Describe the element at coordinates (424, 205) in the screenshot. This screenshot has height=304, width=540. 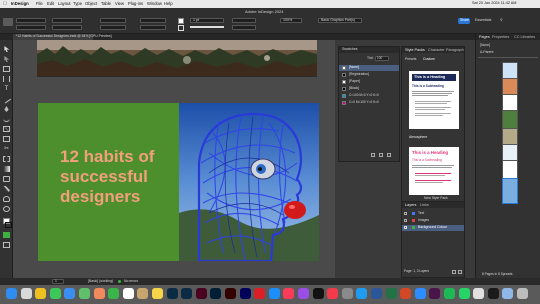
I see `tab-links: Links` at that location.